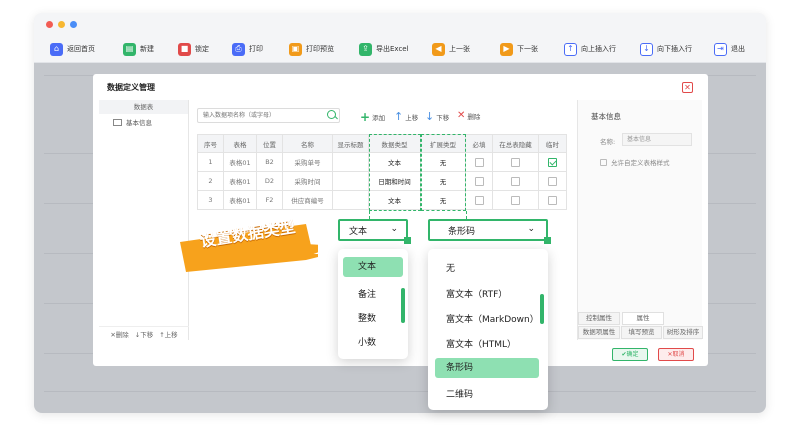 Image resolution: width=800 pixels, height=429 pixels. What do you see at coordinates (687, 87) in the screenshot?
I see `close-icon: ✕` at bounding box center [687, 87].